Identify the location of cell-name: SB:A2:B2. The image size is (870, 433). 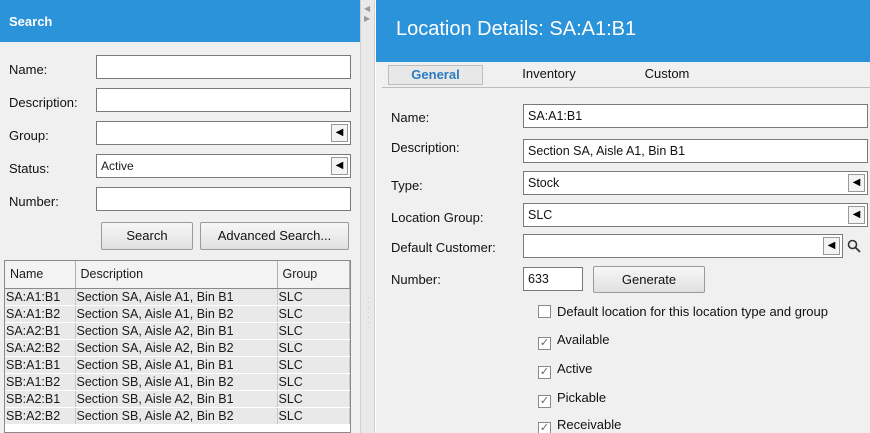
(40, 416).